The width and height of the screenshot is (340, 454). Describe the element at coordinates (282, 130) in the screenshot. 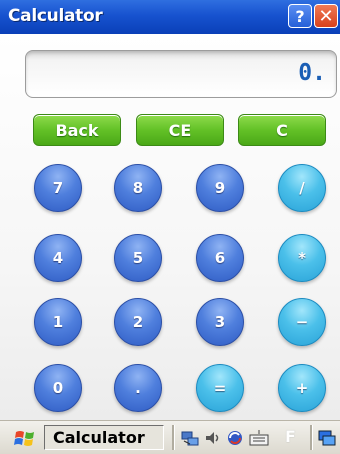

I see `clear-button: C` at that location.